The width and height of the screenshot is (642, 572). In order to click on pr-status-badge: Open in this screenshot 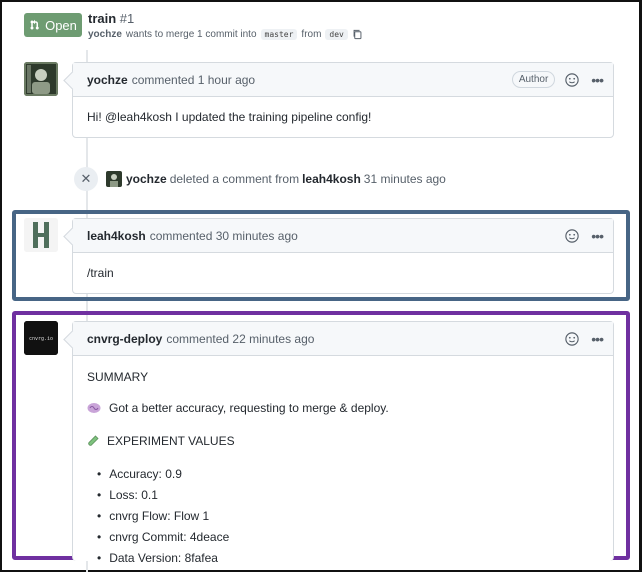, I will do `click(53, 25)`.